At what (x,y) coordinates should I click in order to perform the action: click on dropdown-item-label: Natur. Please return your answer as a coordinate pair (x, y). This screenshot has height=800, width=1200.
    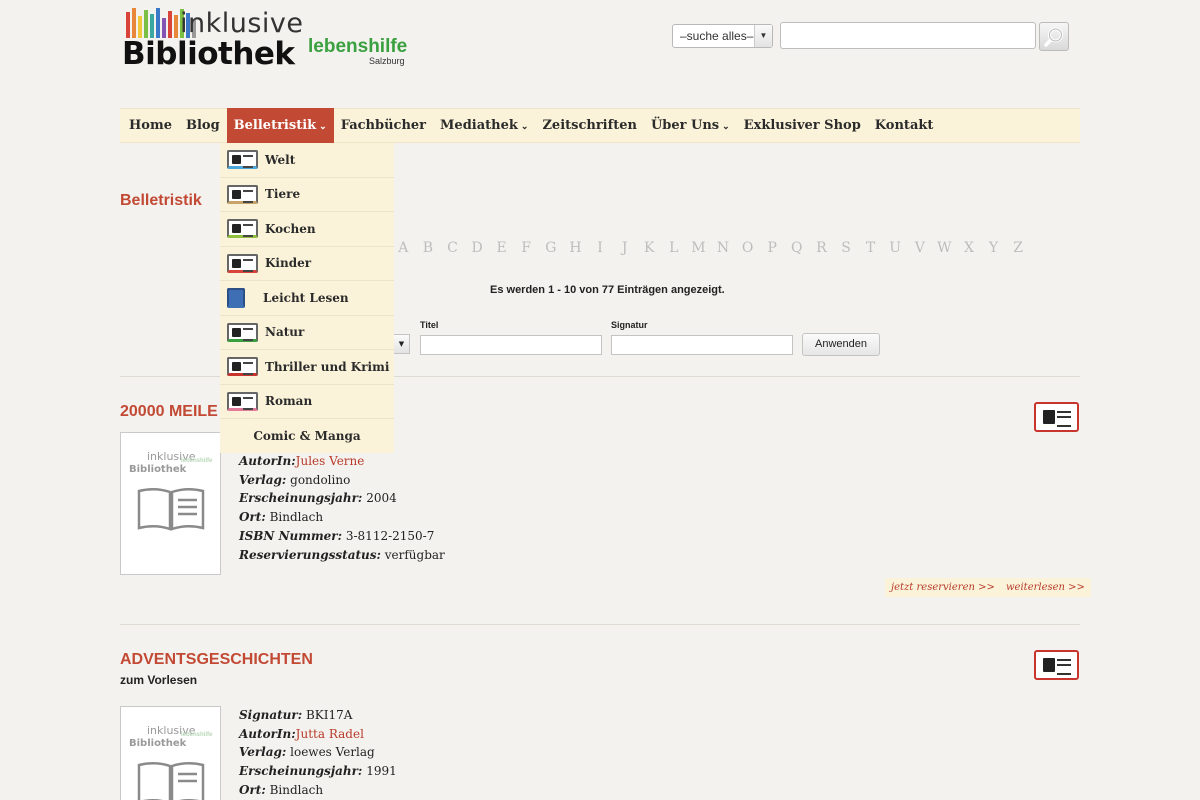
    Looking at the image, I should click on (285, 332).